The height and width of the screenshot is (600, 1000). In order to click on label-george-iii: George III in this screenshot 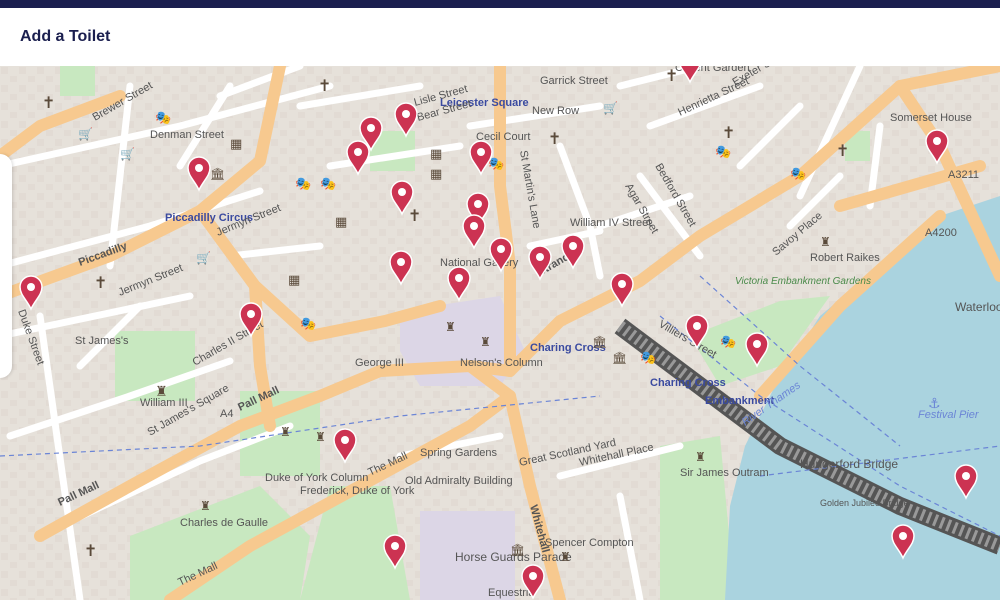, I will do `click(379, 363)`.